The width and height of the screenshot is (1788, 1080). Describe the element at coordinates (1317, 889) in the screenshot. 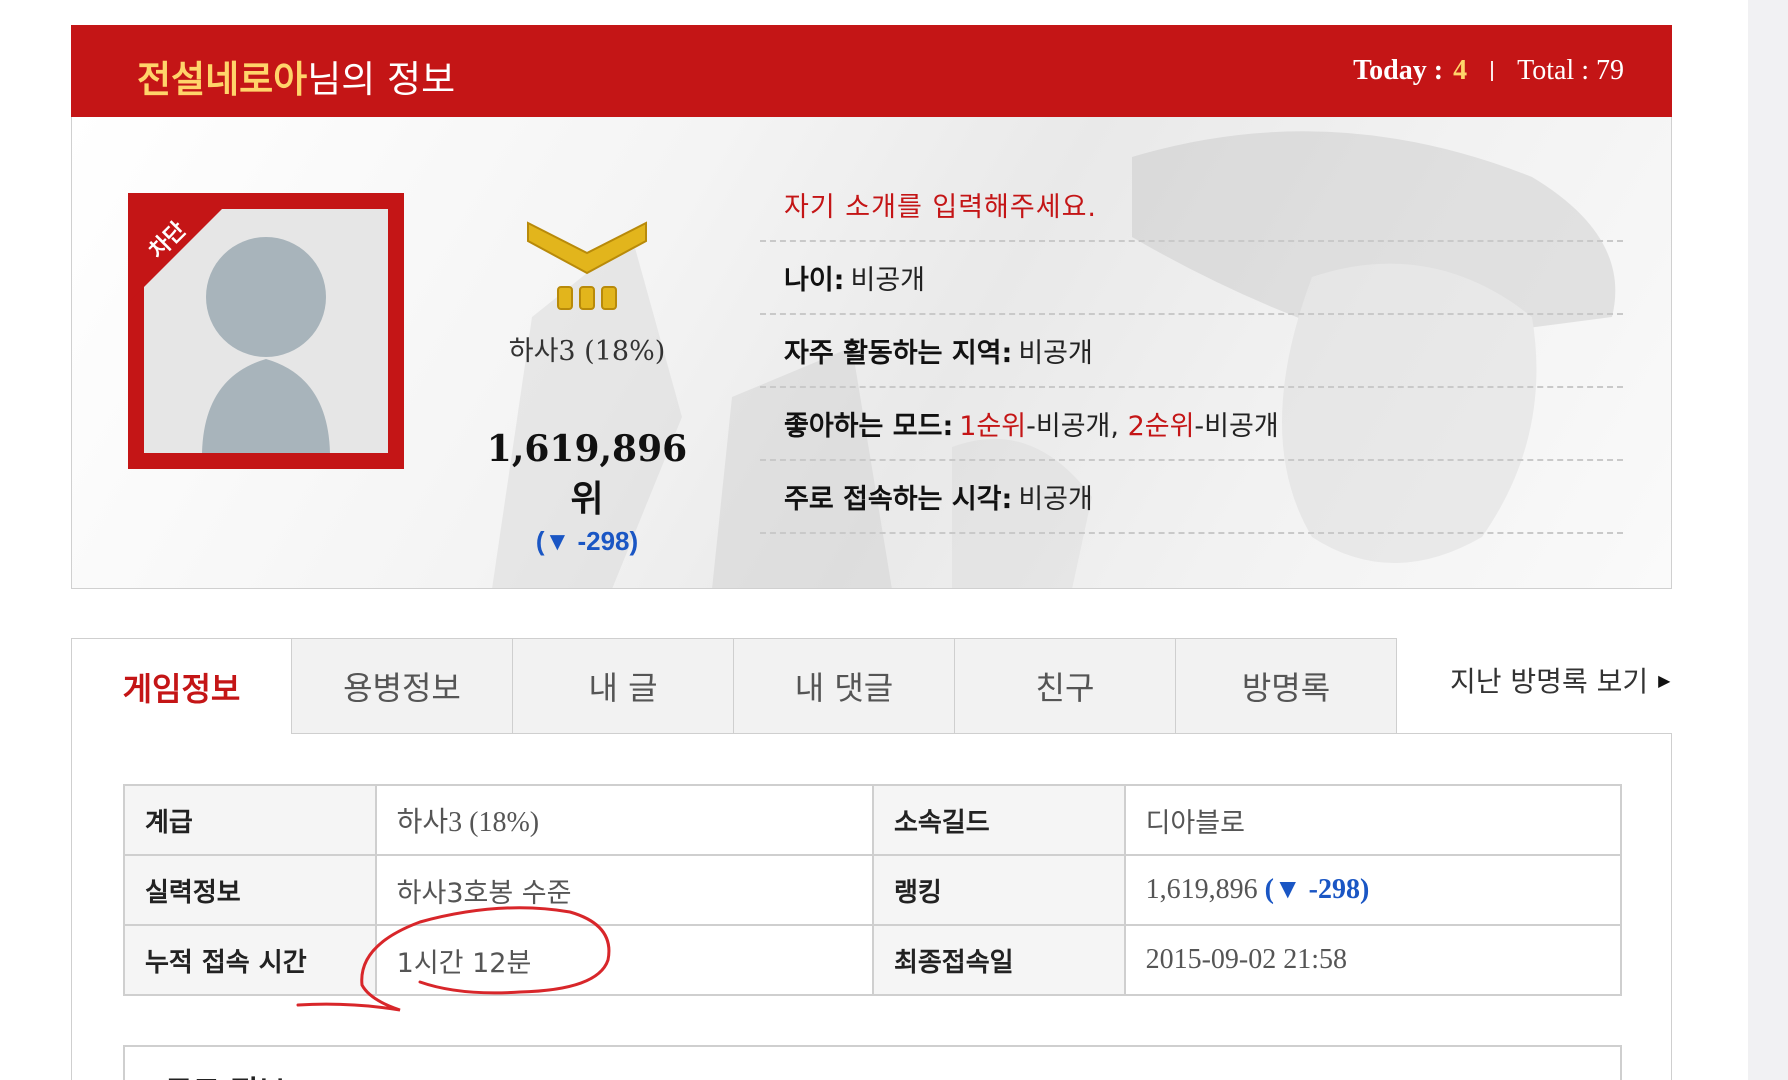

I see `ranking-change-cell: (▼ -298)` at that location.